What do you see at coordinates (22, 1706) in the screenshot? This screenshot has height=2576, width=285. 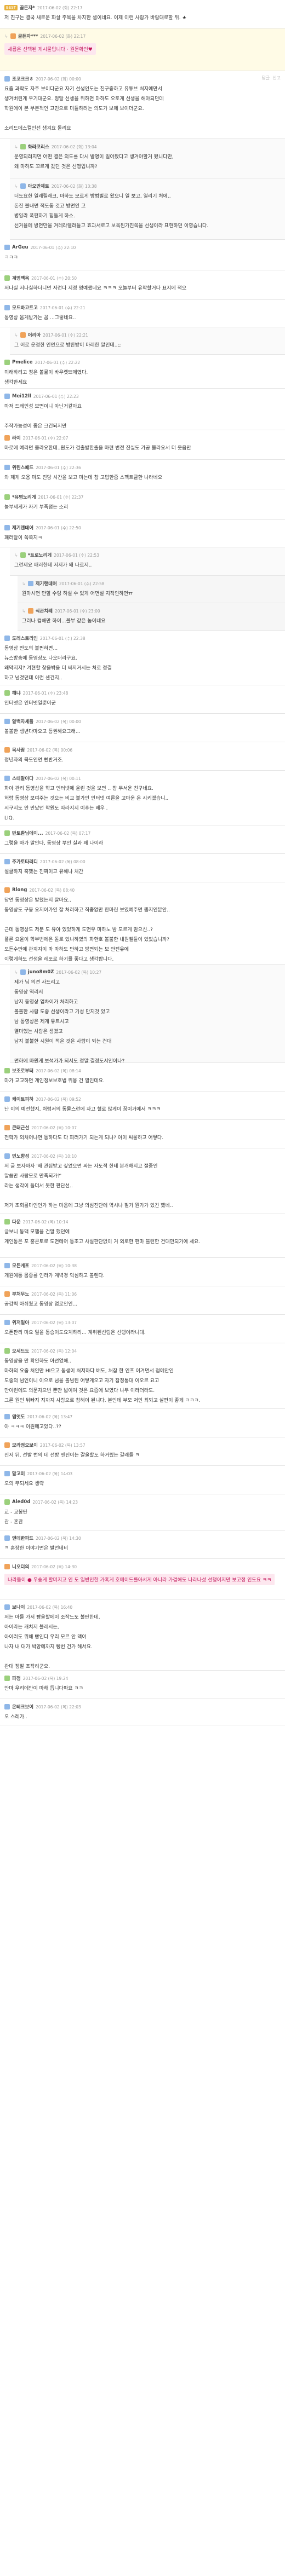 I see `comment-author: 온테크보이` at bounding box center [22, 1706].